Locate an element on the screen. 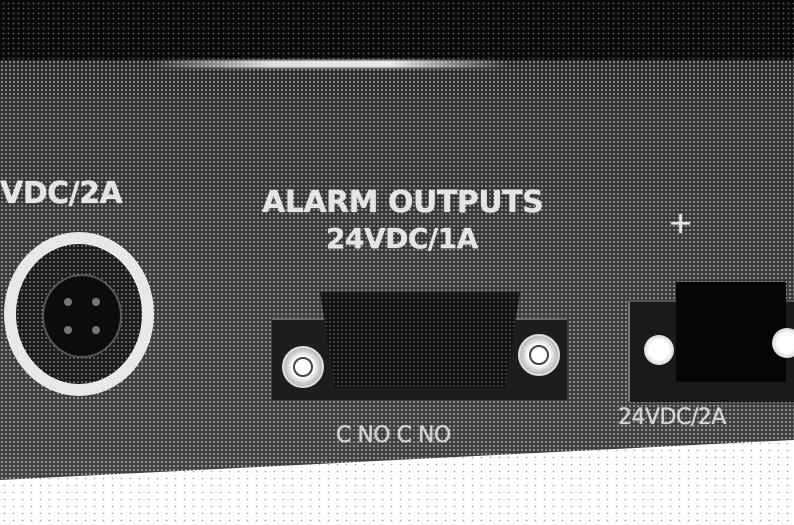  plus-marking: + is located at coordinates (680, 223).